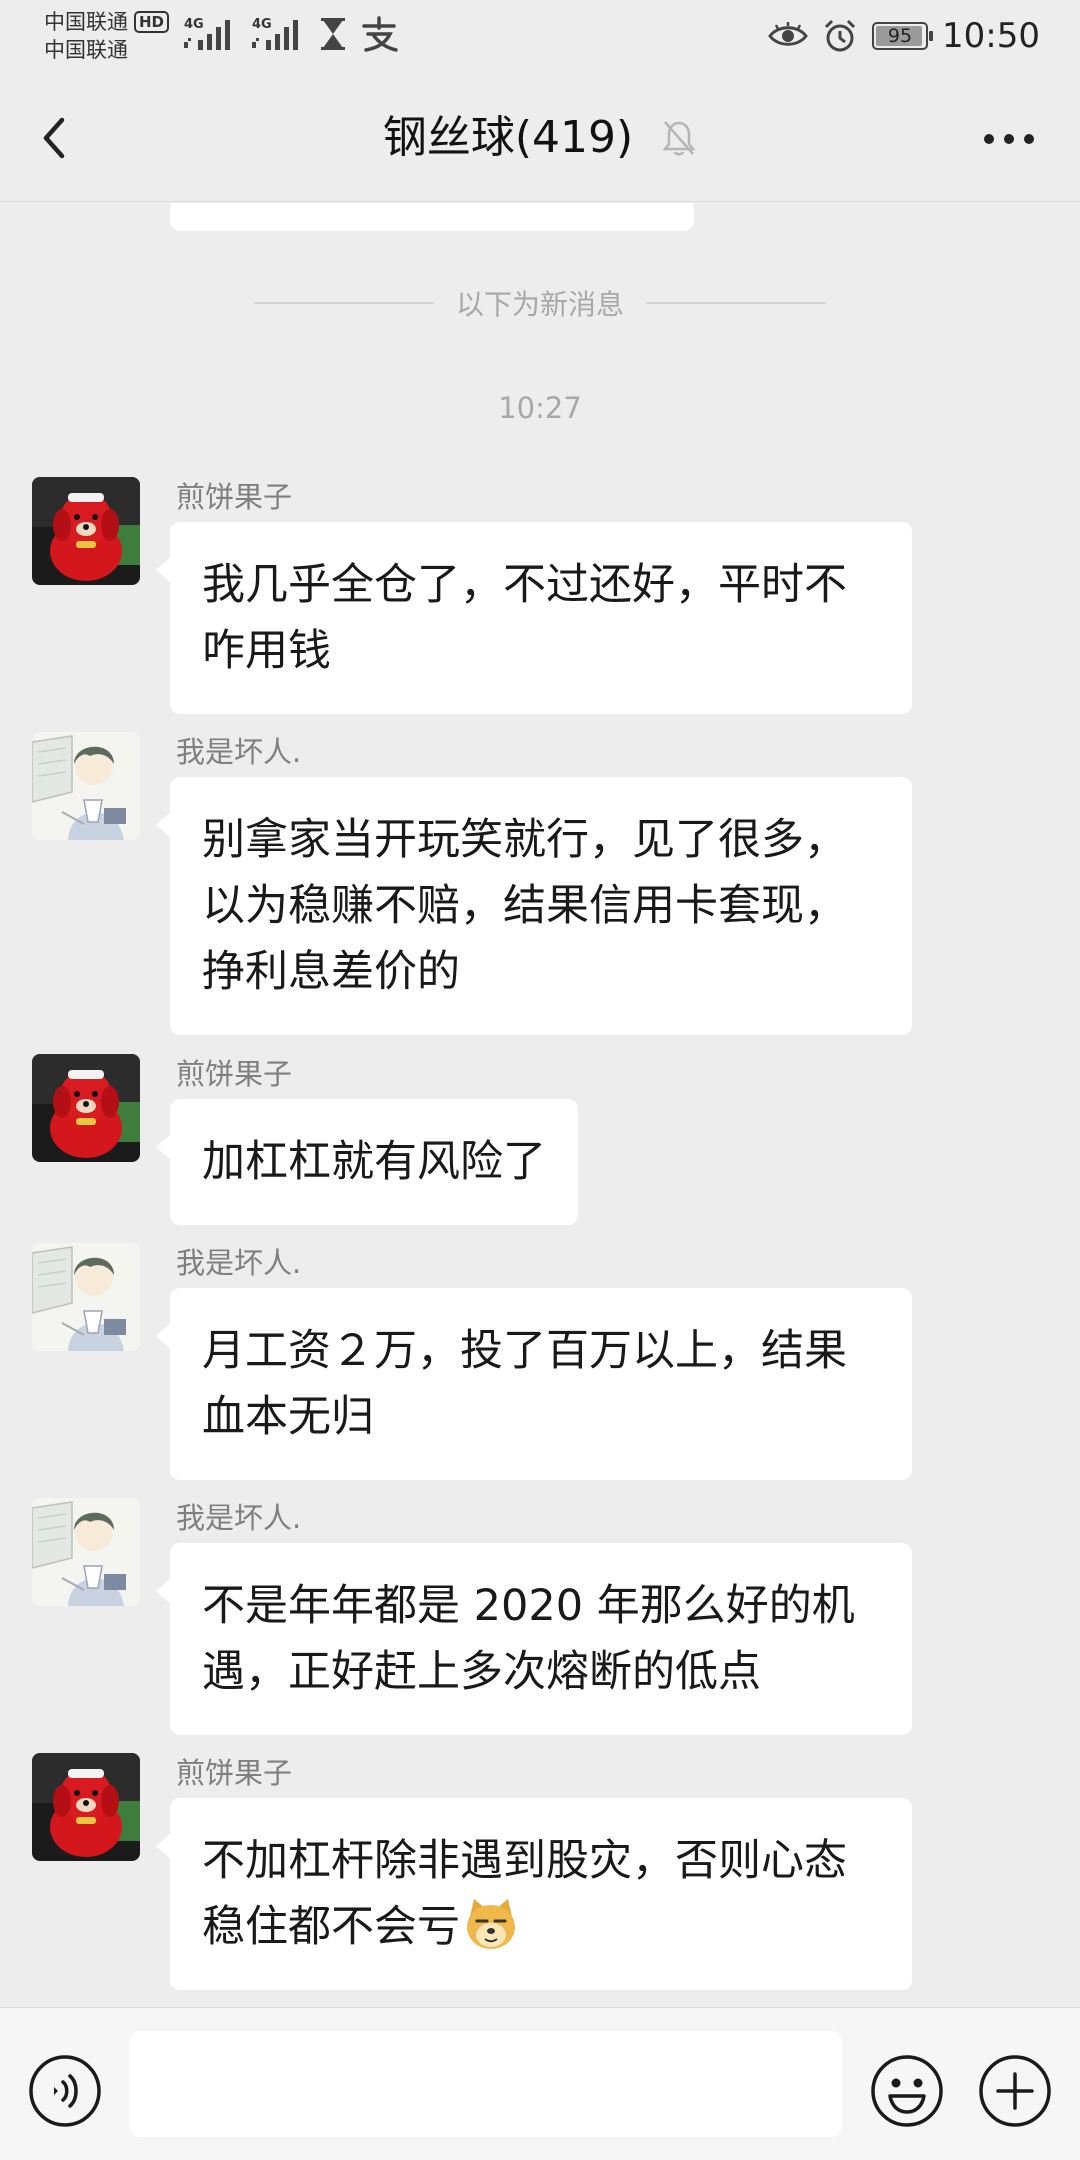 The width and height of the screenshot is (1080, 2160). What do you see at coordinates (262, 24) in the screenshot?
I see `network-type-2: 4G` at bounding box center [262, 24].